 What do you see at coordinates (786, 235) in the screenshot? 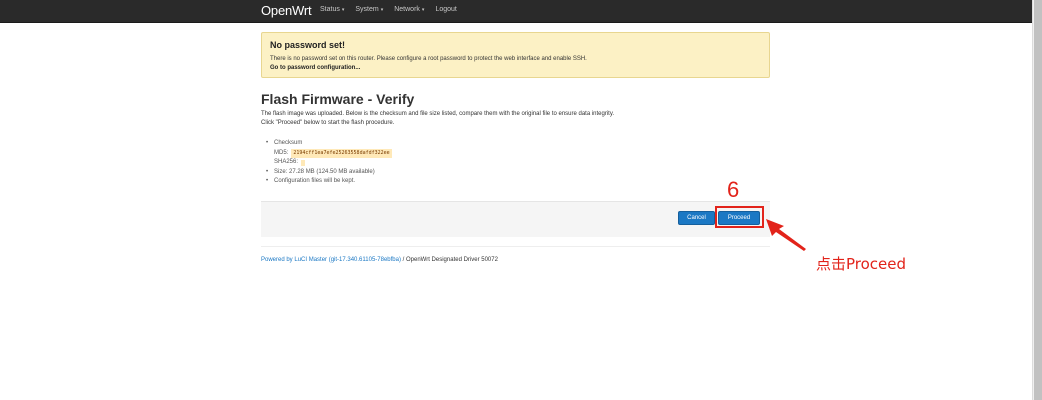
I see `red-arrow-icon` at bounding box center [786, 235].